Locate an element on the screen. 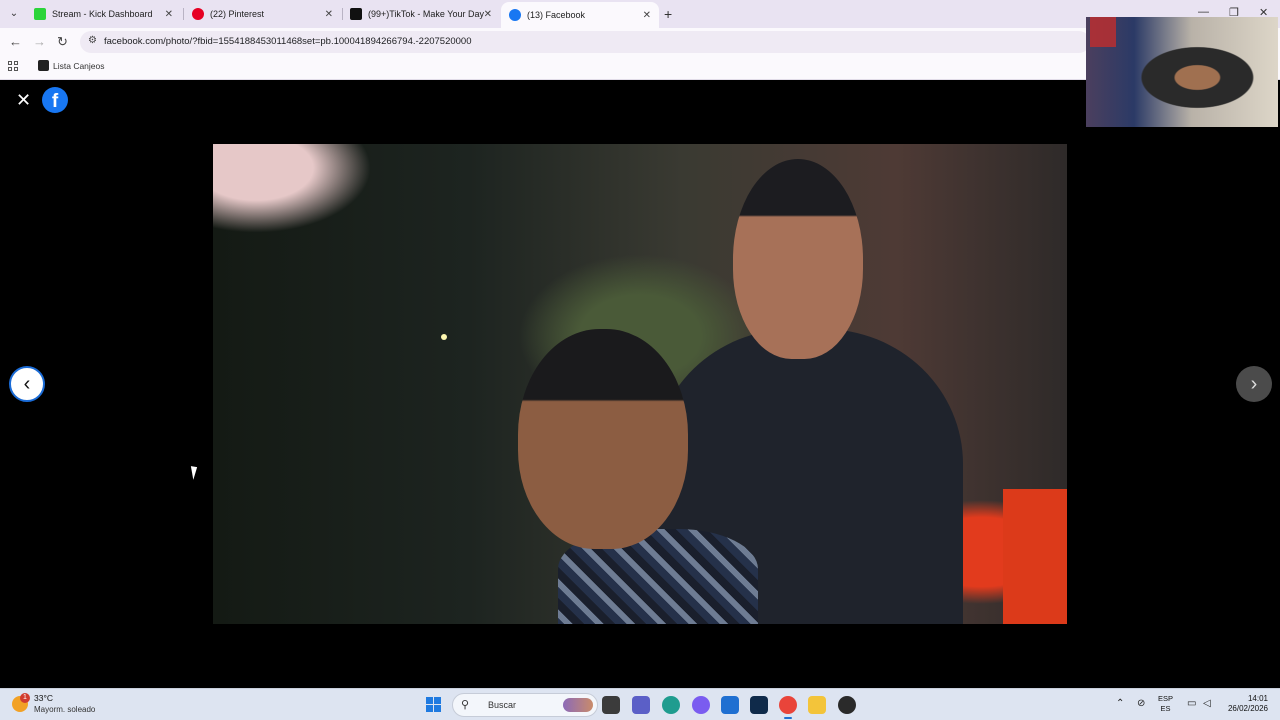 This screenshot has height=720, width=1280. back-arrow-icon: ← is located at coordinates (15, 41).